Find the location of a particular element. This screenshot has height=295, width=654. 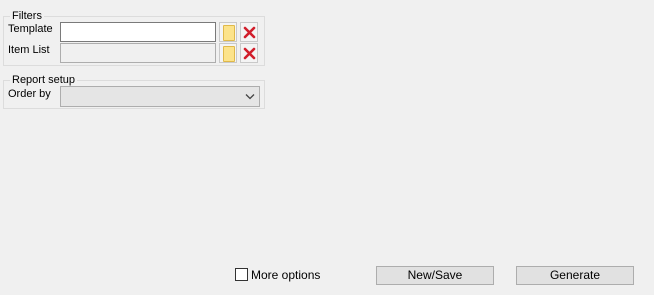

item-list-field is located at coordinates (138, 53).